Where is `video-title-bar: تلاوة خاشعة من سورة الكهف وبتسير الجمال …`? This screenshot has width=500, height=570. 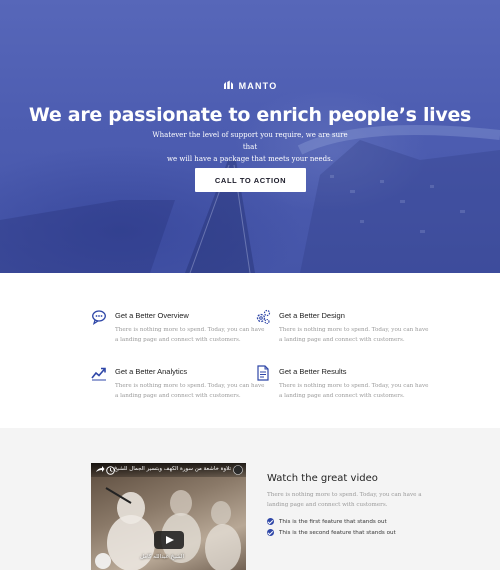 video-title-bar: تلاوة خاشعة من سورة الكهف وبتسير الجمال … is located at coordinates (168, 470).